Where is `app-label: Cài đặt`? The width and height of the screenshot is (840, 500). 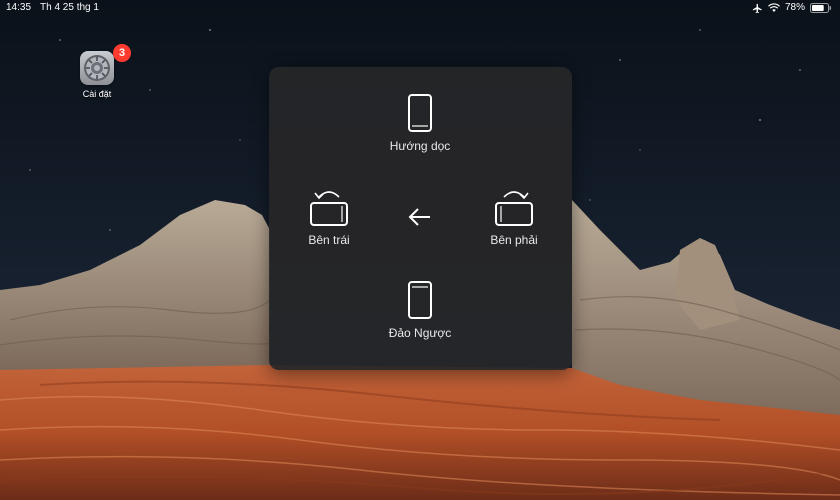 app-label: Cài đặt is located at coordinates (97, 94).